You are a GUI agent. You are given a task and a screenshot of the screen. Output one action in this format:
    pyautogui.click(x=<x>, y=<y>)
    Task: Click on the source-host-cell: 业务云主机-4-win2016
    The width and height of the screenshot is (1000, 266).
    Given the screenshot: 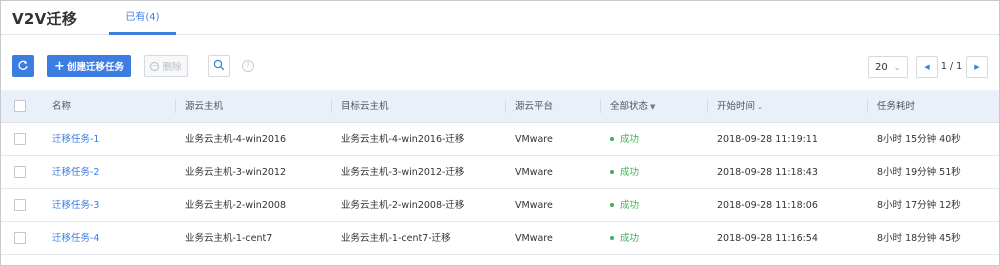 What is the action you would take?
    pyautogui.click(x=236, y=139)
    